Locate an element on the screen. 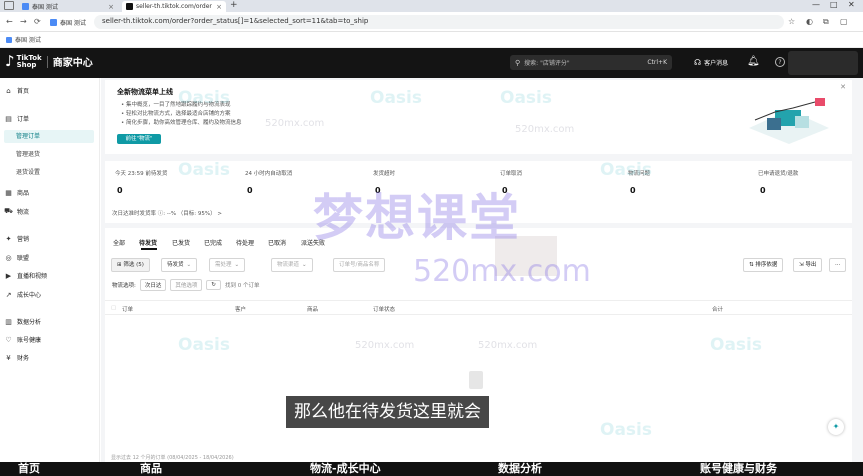  tab-to-ship: 待发货 is located at coordinates (148, 242).